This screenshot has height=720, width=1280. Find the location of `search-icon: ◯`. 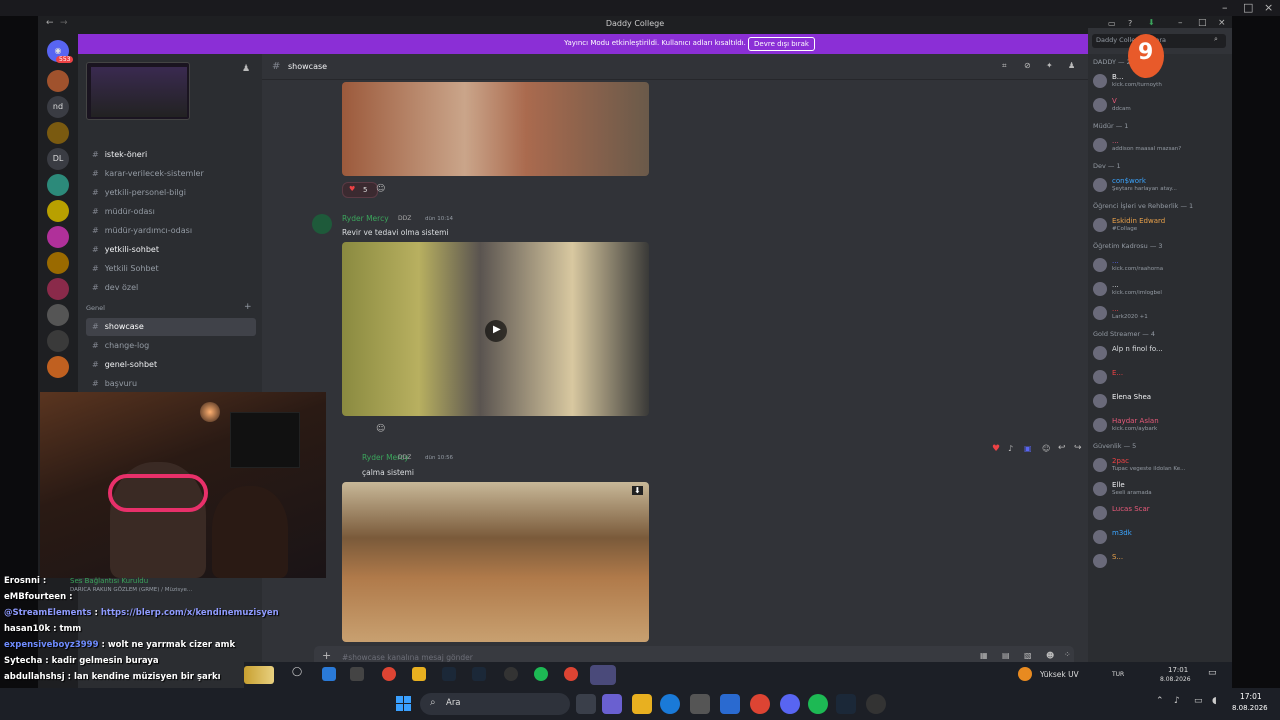

search-icon: ◯ is located at coordinates (297, 672).